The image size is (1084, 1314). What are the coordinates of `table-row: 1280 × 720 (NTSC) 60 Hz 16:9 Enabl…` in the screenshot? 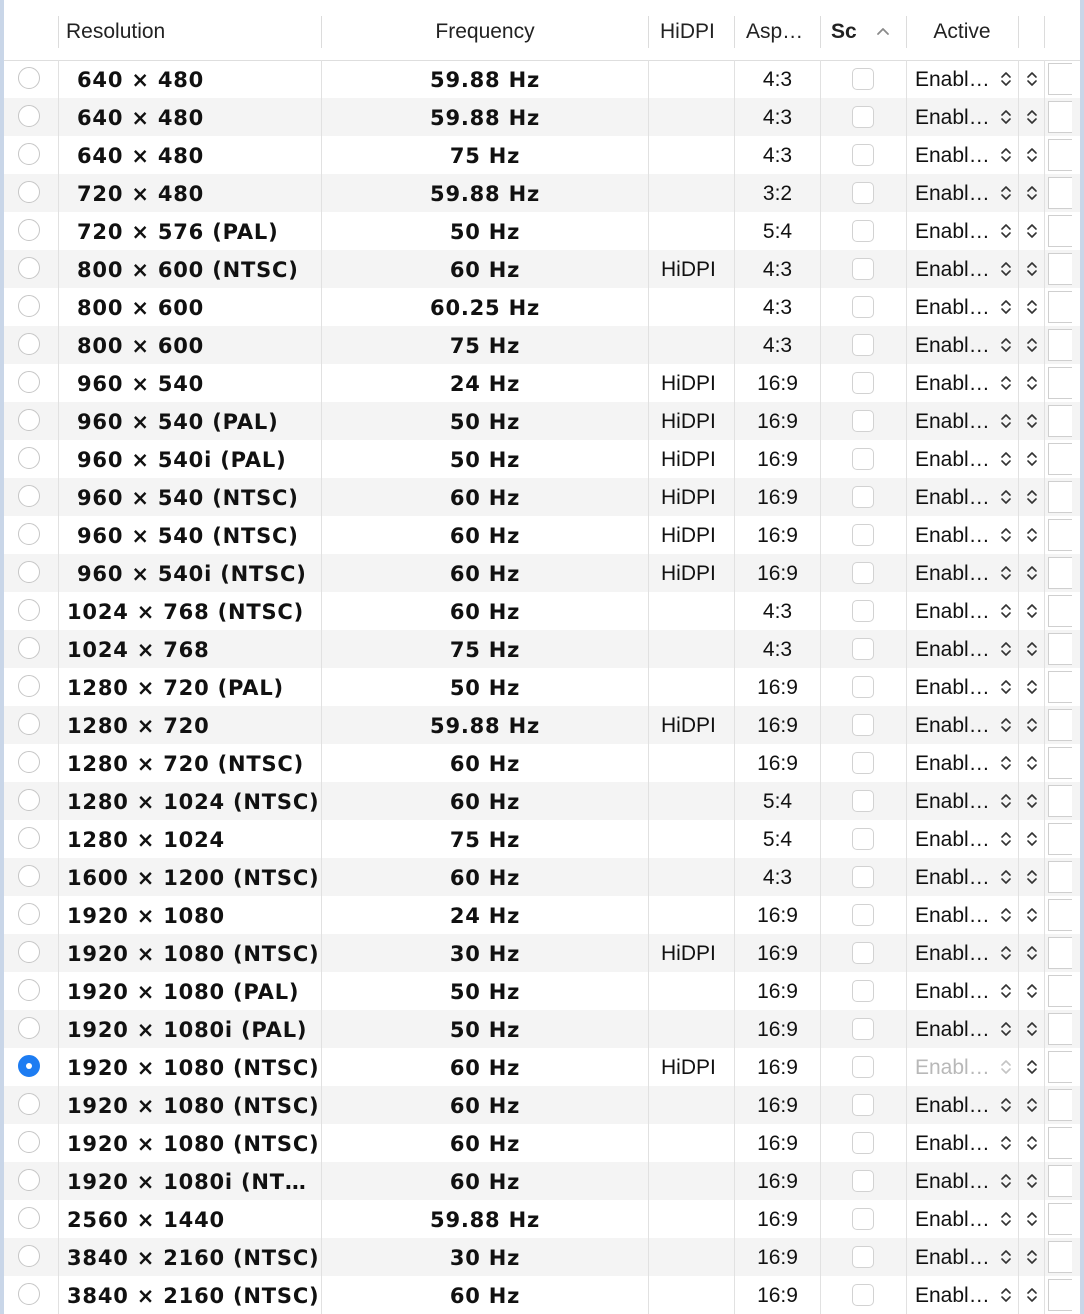 It's located at (542, 763).